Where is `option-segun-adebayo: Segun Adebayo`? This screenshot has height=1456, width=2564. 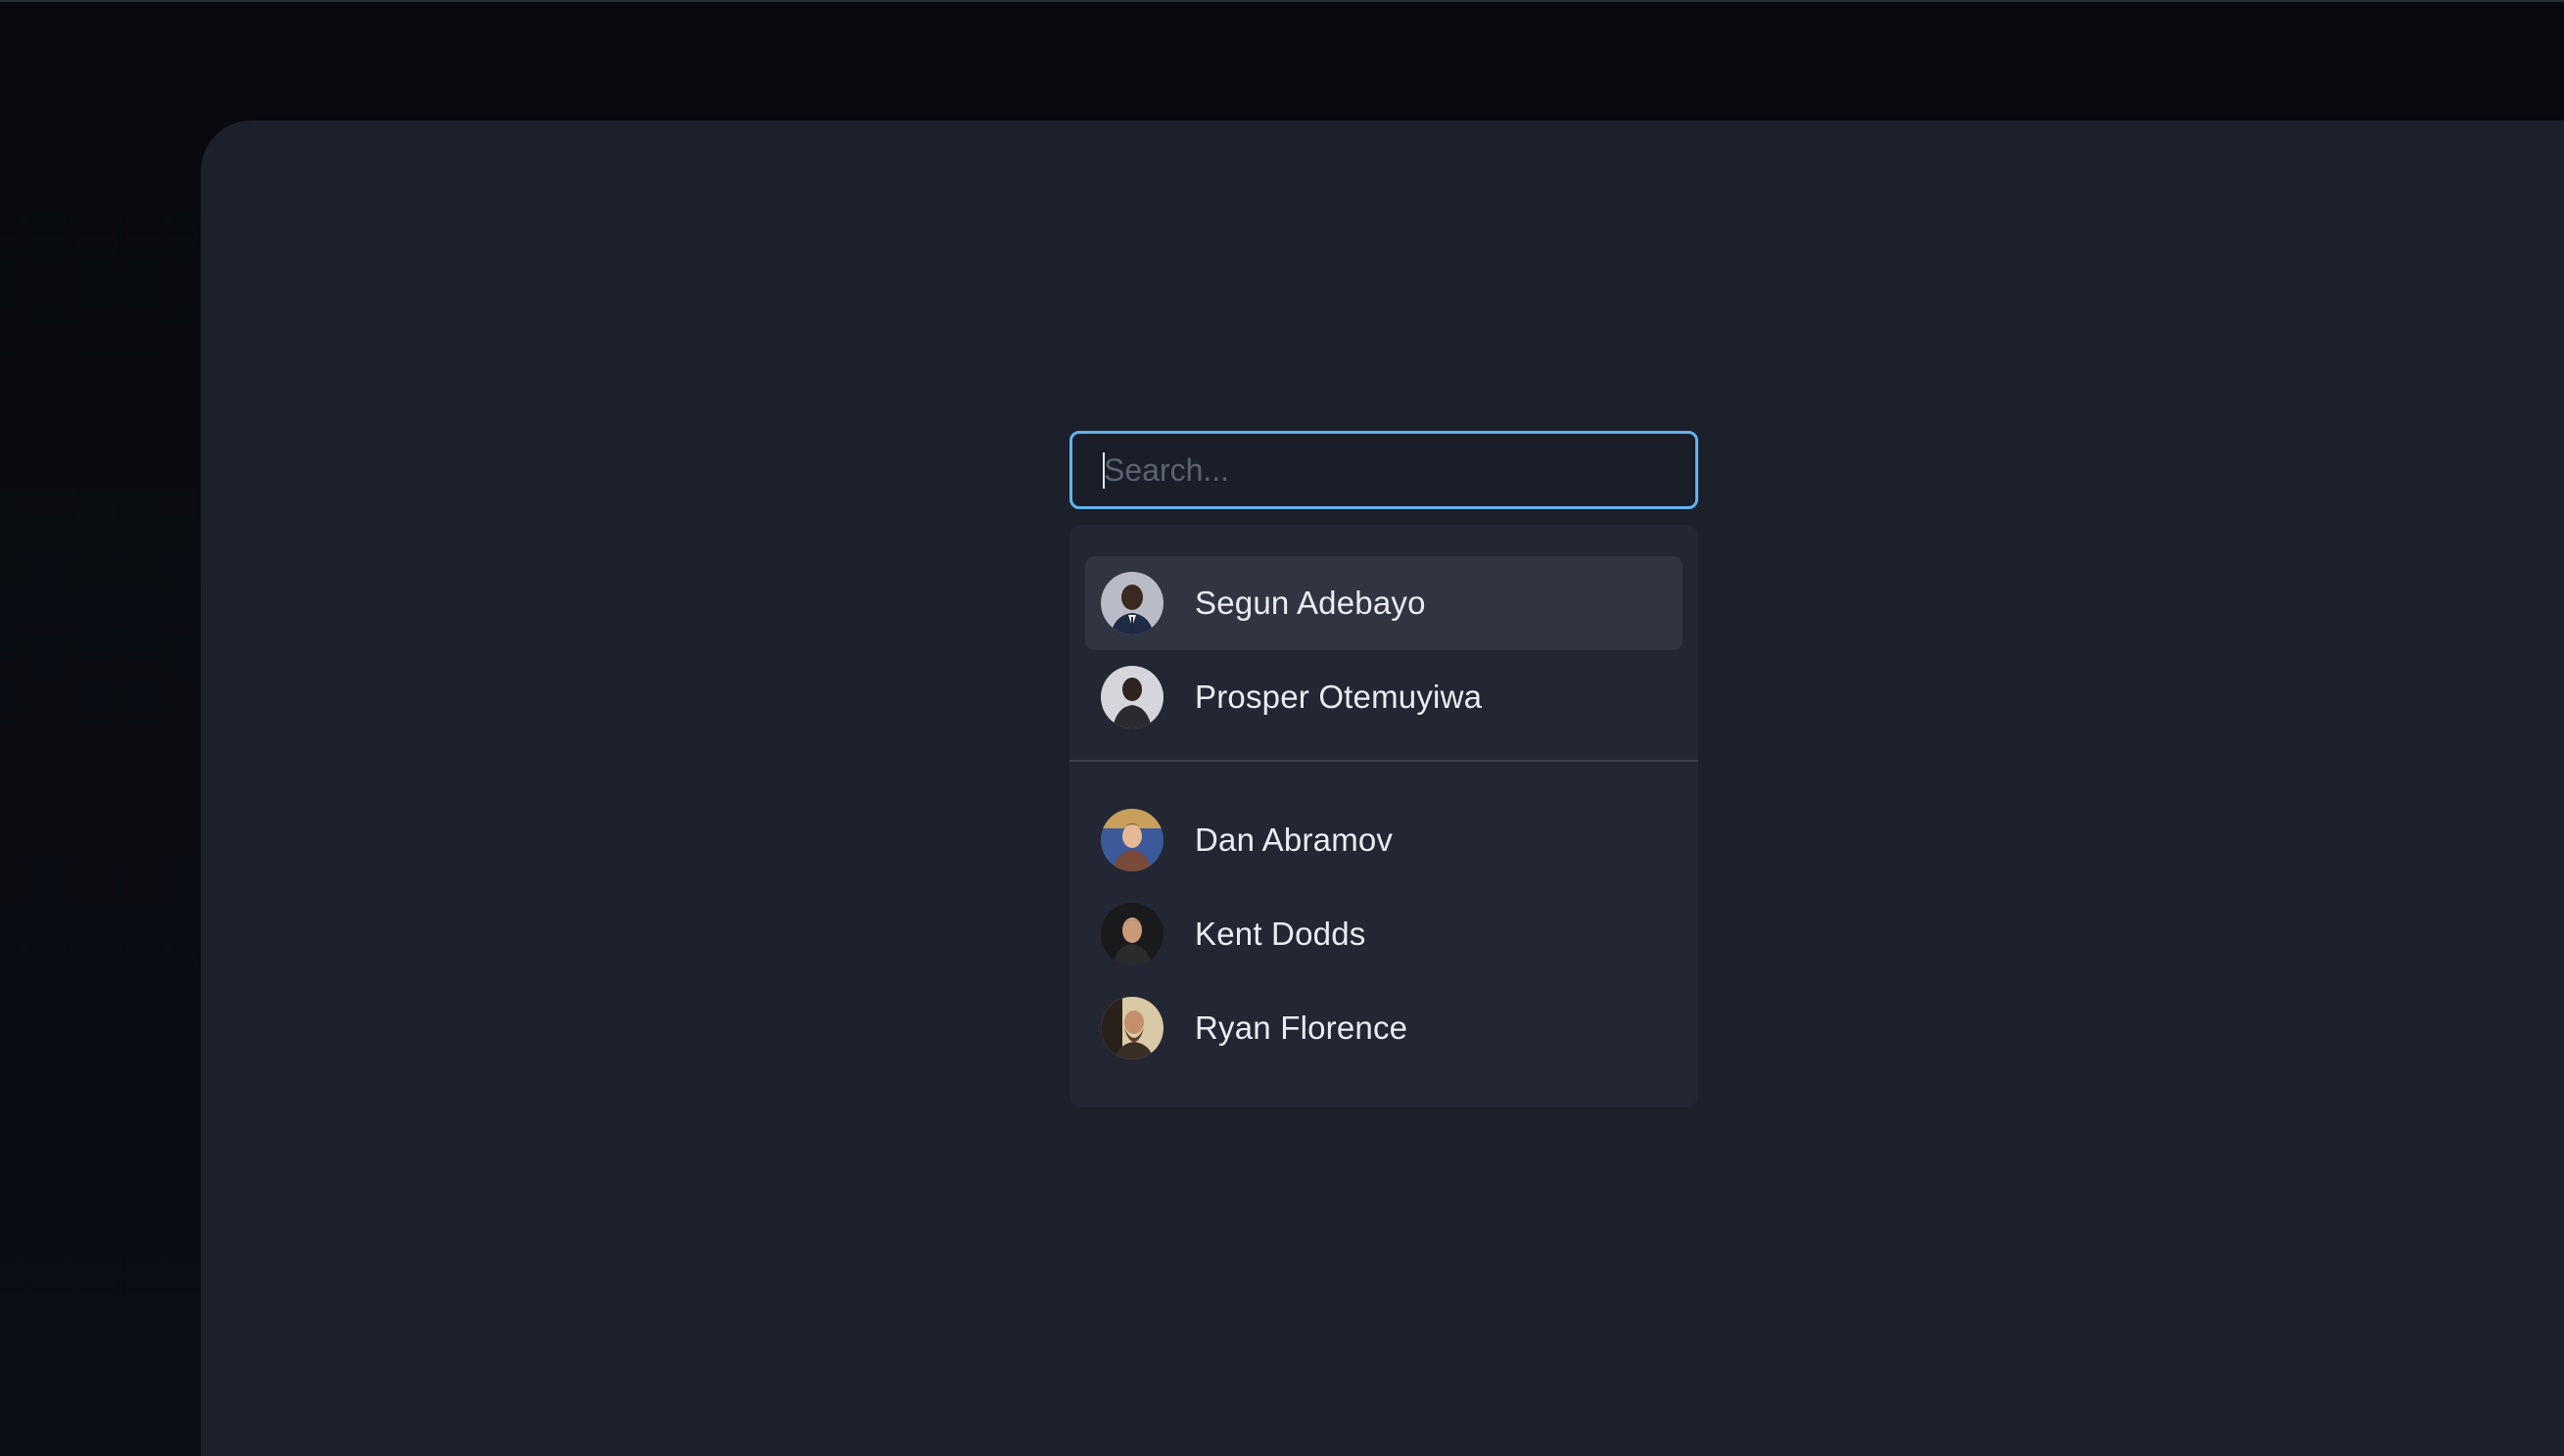
option-segun-adebayo: Segun Adebayo is located at coordinates (1384, 603).